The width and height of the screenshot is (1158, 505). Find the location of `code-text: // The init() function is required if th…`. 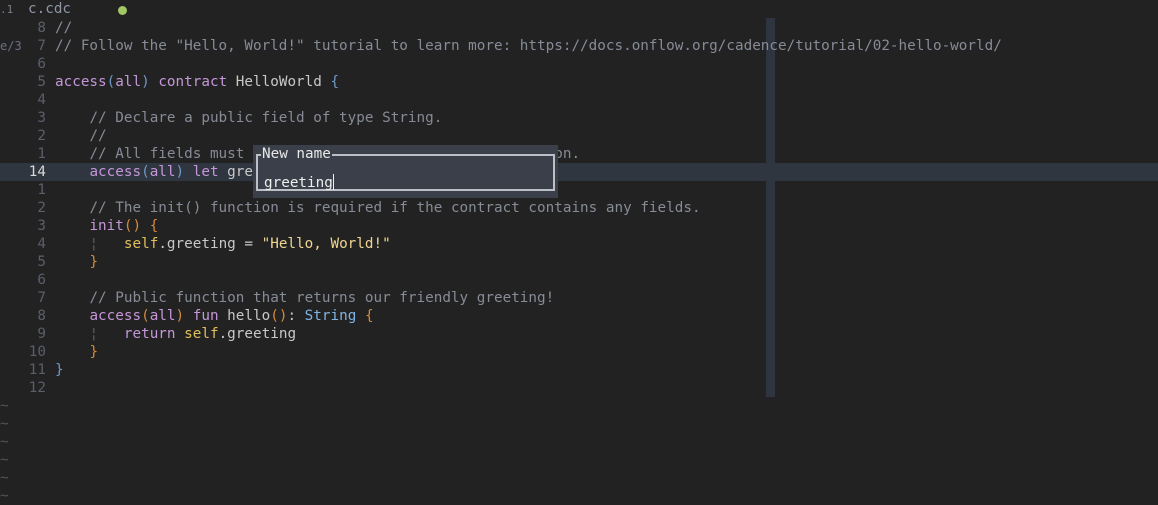

code-text: // The init() function is required if th… is located at coordinates (377, 208).